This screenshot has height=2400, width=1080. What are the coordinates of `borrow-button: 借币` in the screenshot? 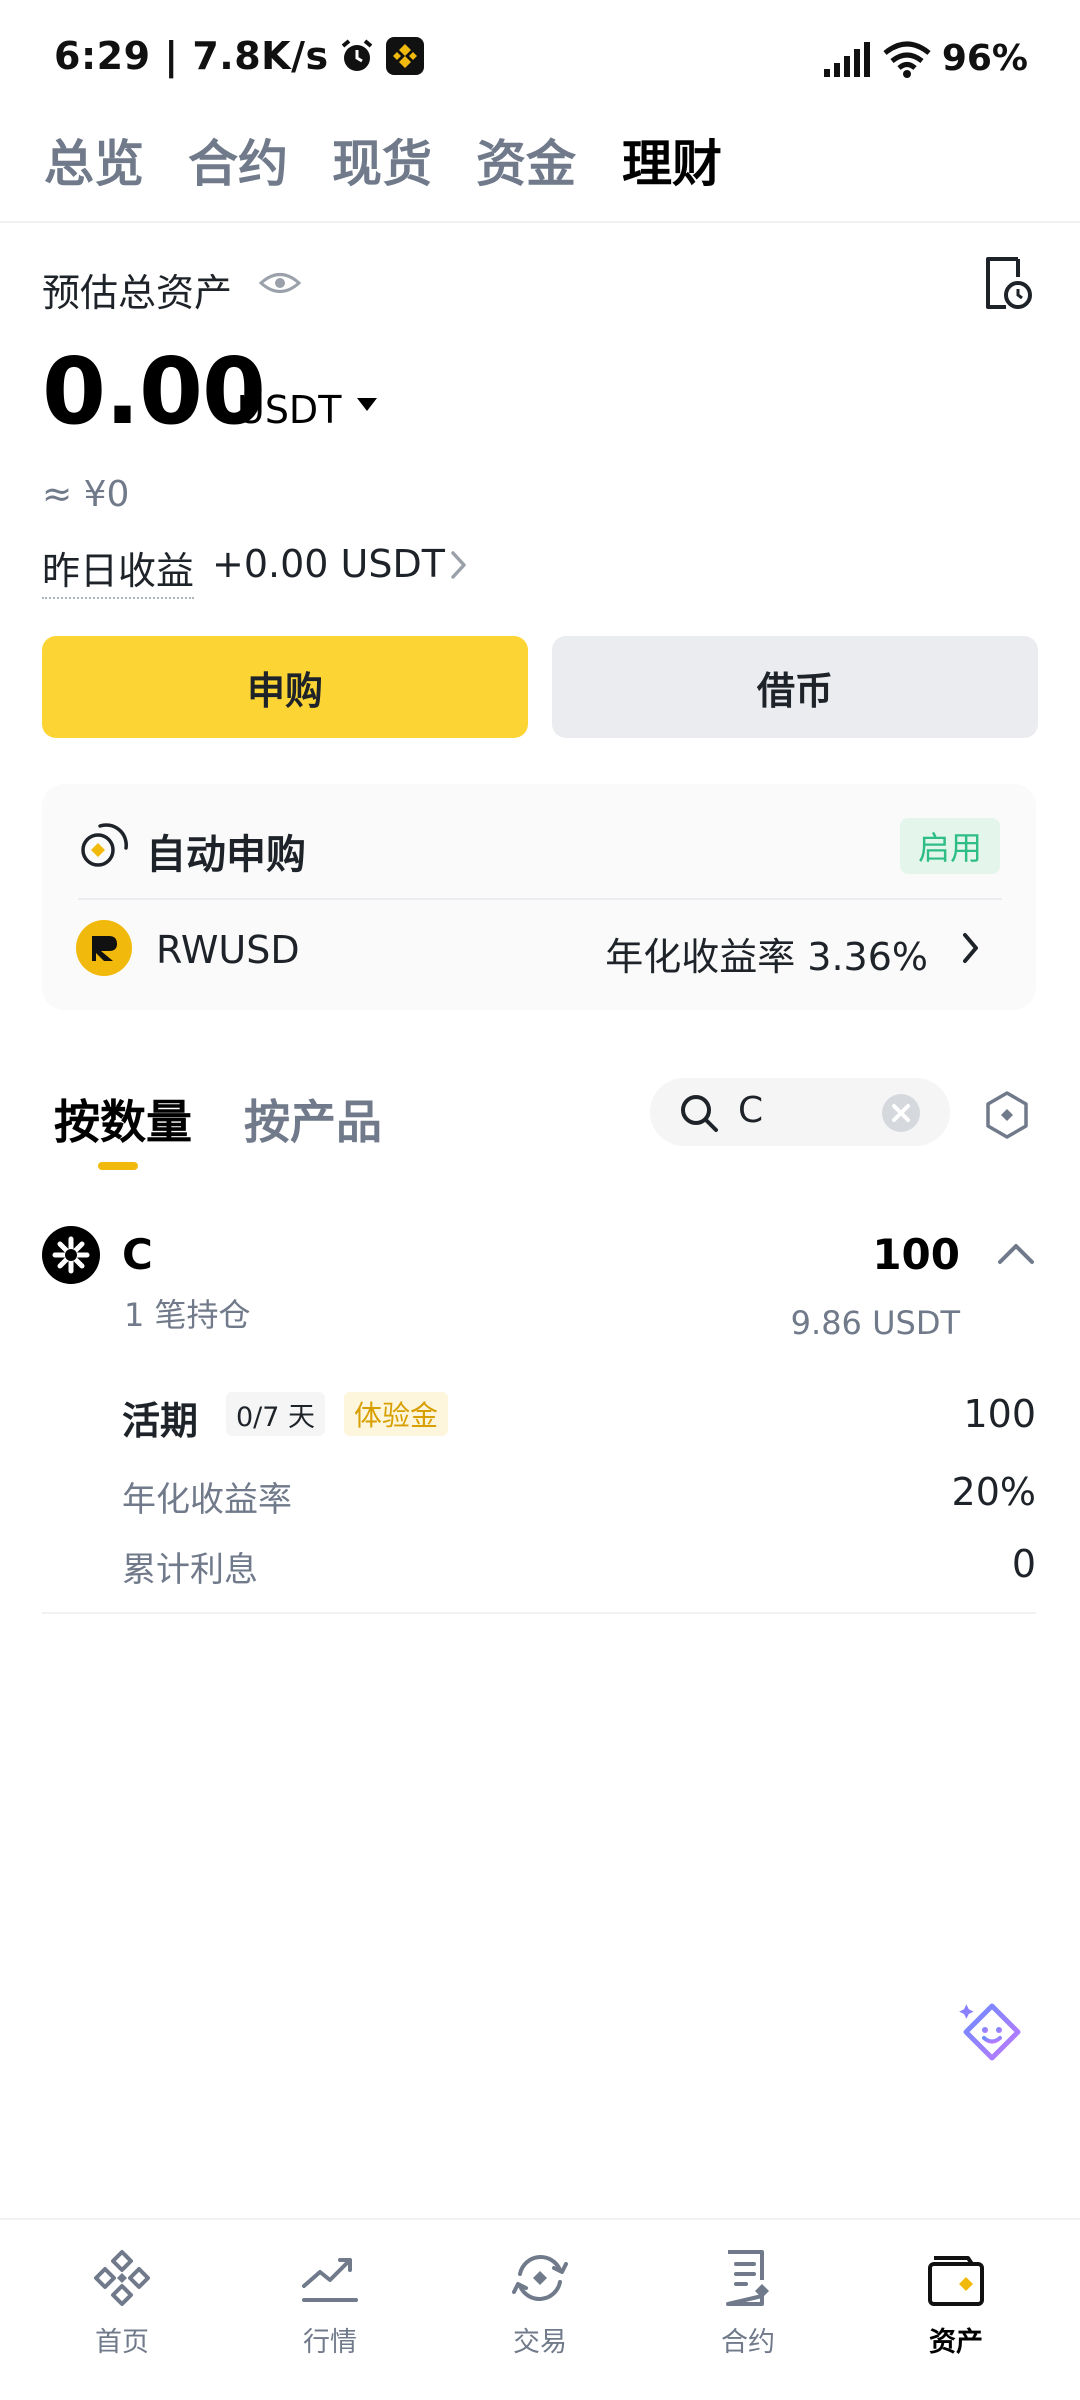 It's located at (795, 687).